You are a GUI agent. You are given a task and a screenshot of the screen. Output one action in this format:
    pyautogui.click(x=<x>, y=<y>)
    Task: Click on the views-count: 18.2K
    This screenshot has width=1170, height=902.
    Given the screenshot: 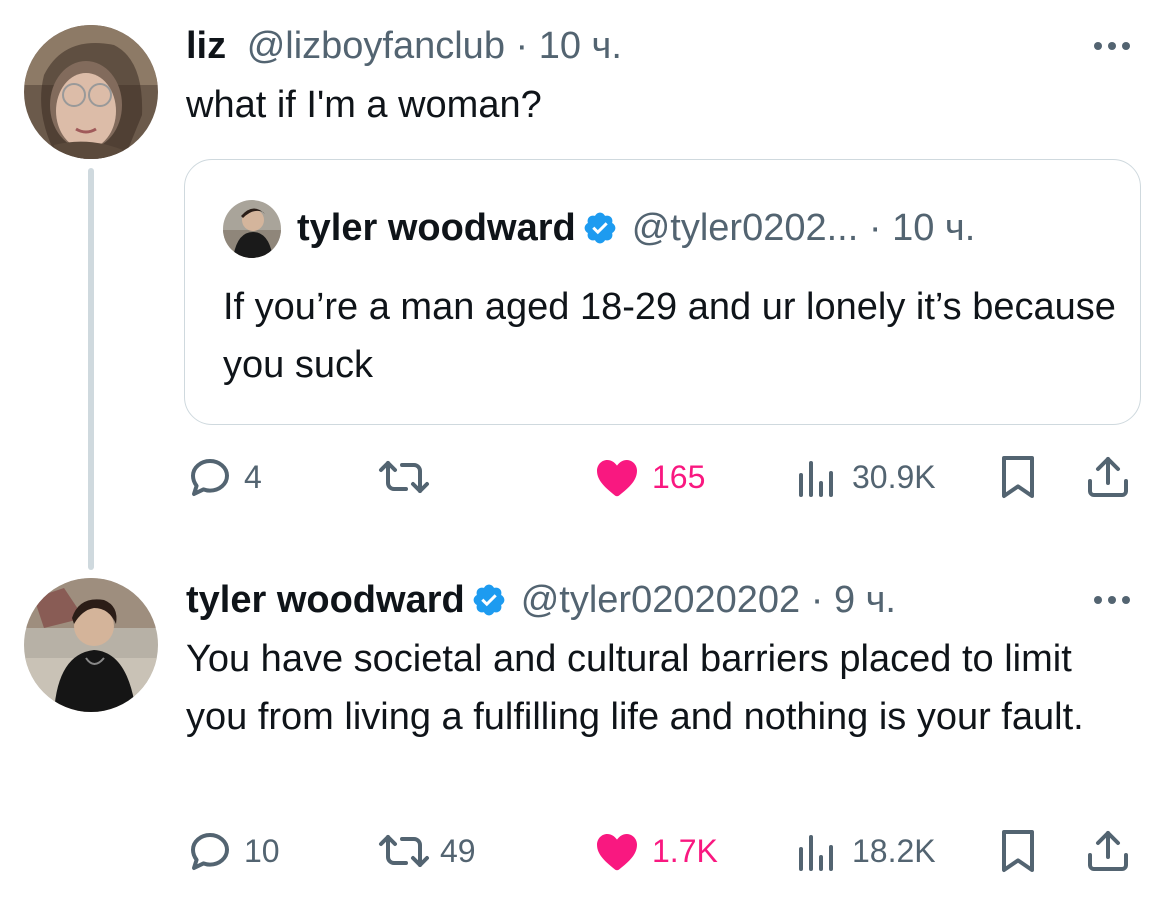 What is the action you would take?
    pyautogui.click(x=894, y=850)
    